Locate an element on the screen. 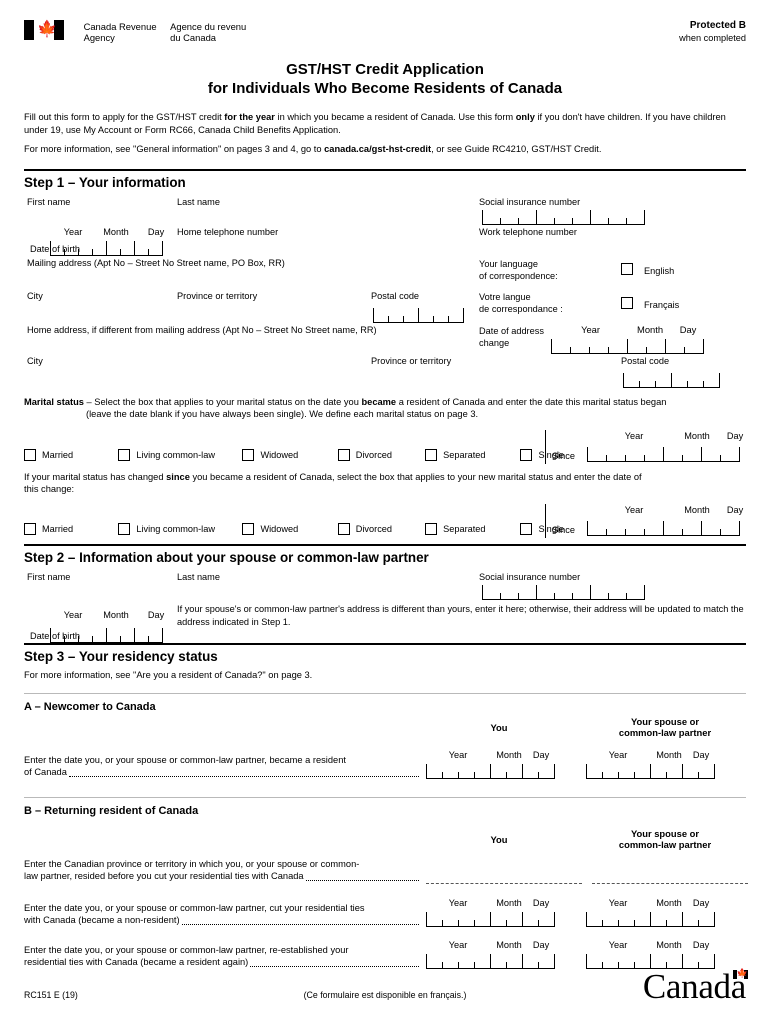 Image resolution: width=770 pixels, height=1024 pixels. canada-flag-icon: 🍁 is located at coordinates (44, 30).